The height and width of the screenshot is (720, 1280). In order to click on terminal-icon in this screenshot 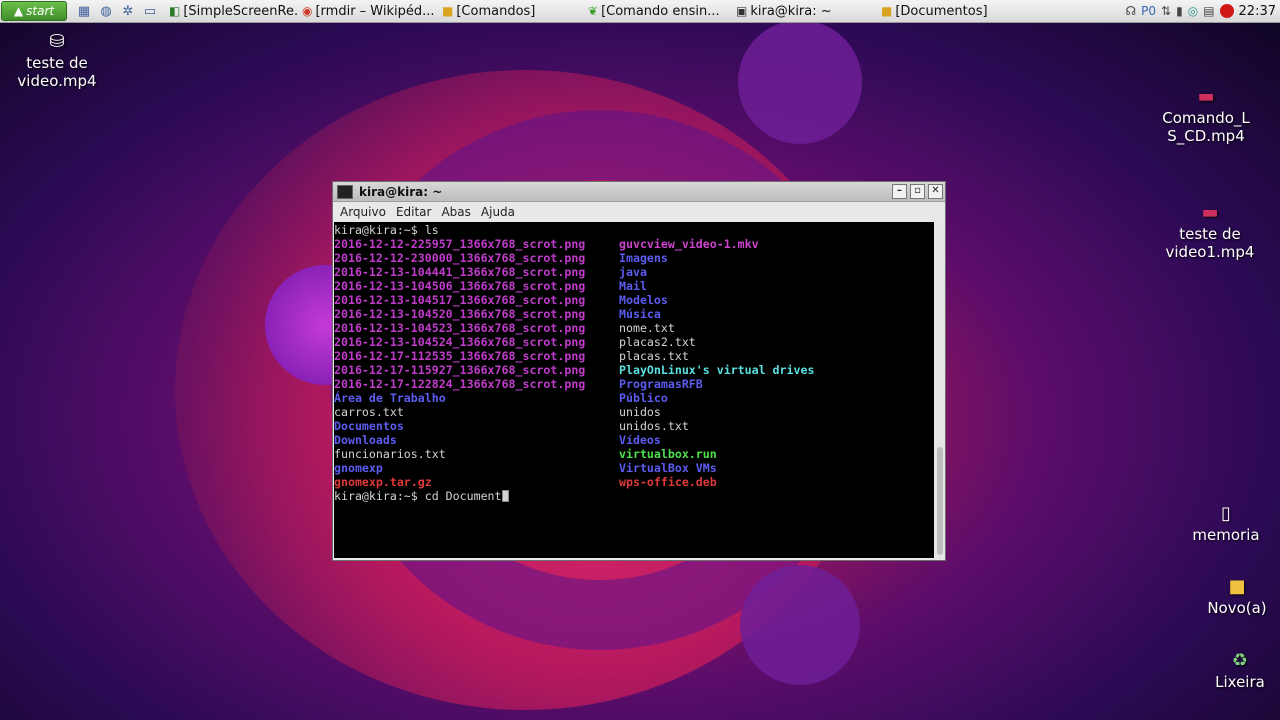, I will do `click(345, 191)`.